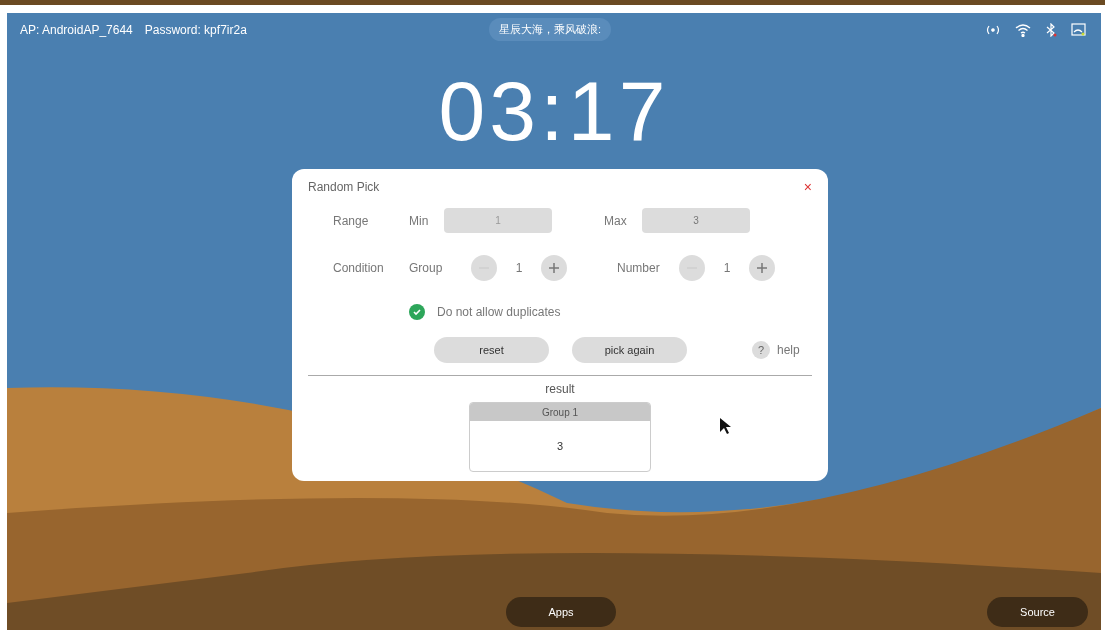 This screenshot has height=630, width=1105. What do you see at coordinates (639, 268) in the screenshot?
I see `stepper-label: Number` at bounding box center [639, 268].